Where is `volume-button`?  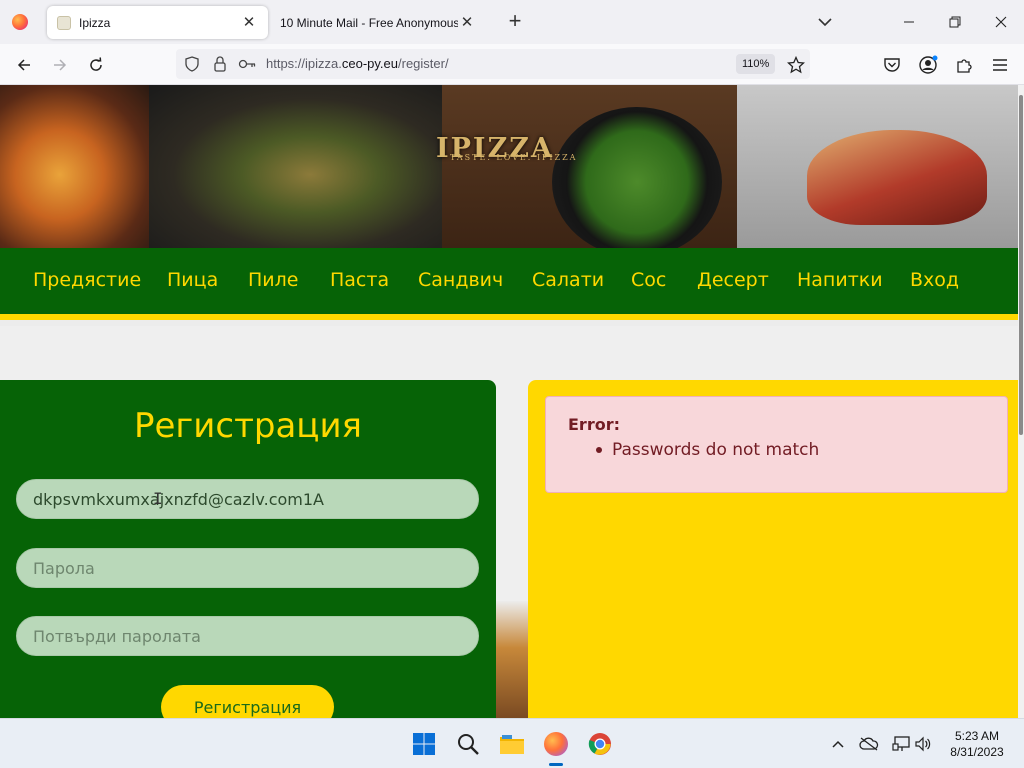
volume-button is located at coordinates (923, 744).